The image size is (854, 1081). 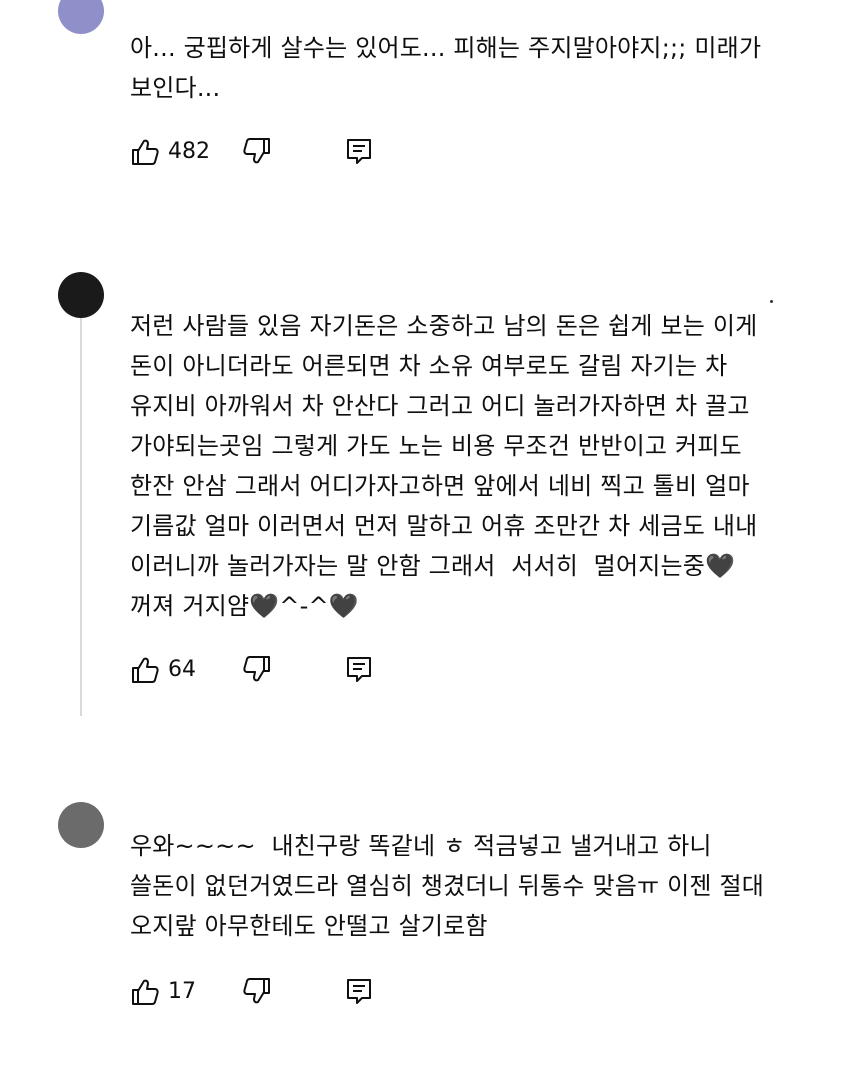 I want to click on like-count: 17, so click(x=182, y=991).